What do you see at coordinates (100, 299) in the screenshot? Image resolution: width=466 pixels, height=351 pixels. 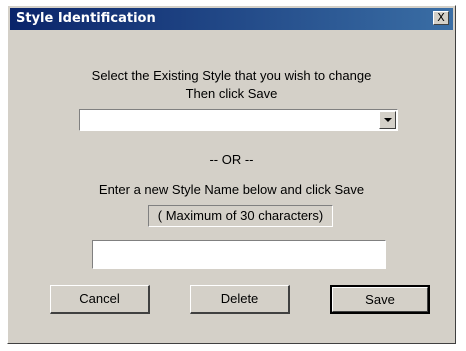 I see `cancel-button: Cancel` at bounding box center [100, 299].